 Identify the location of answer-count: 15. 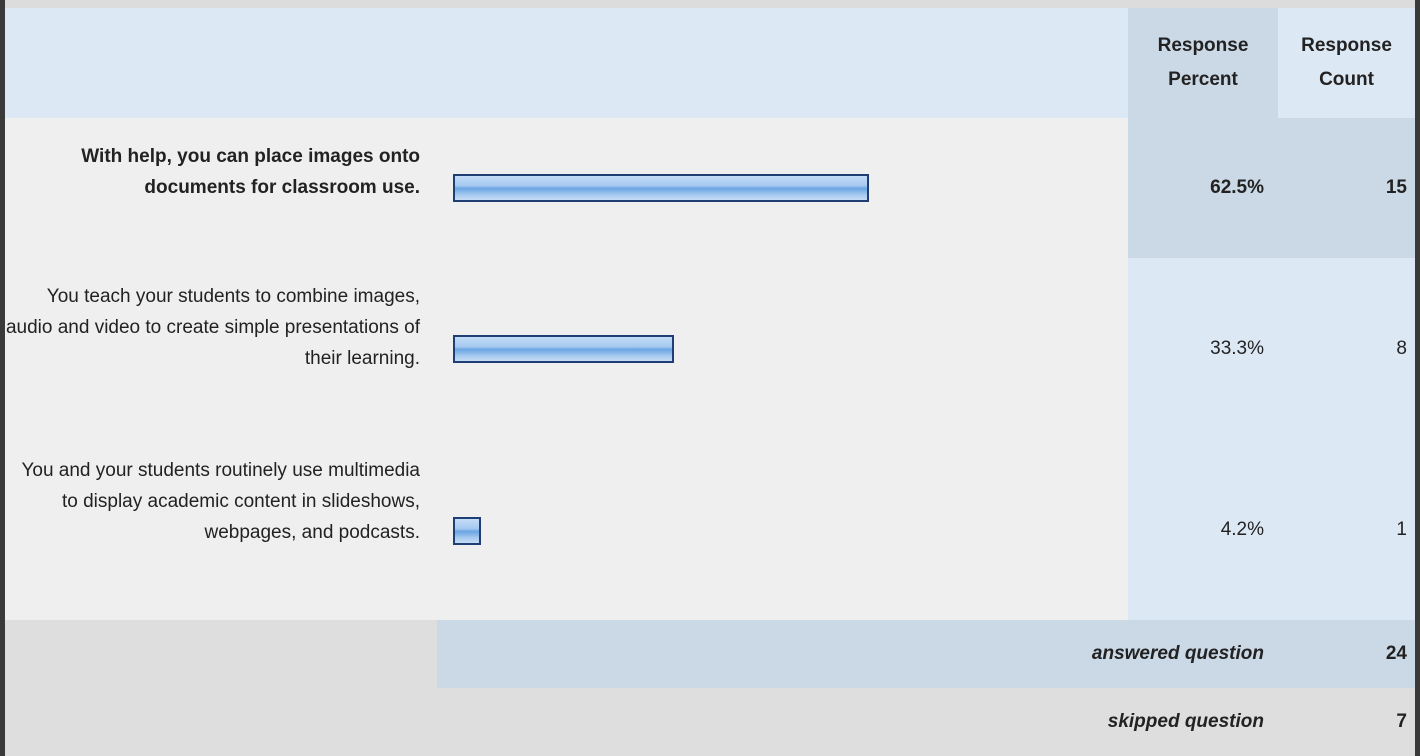
(1396, 187).